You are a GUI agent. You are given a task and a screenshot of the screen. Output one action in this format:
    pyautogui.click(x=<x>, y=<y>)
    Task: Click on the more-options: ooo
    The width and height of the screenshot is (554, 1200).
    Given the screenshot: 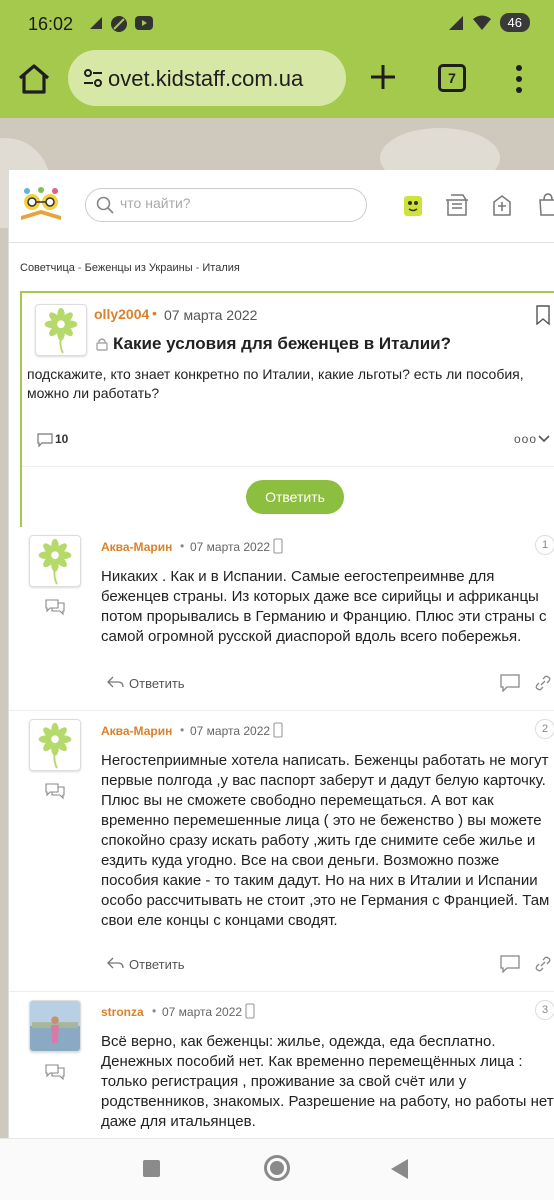 What is the action you would take?
    pyautogui.click(x=525, y=439)
    